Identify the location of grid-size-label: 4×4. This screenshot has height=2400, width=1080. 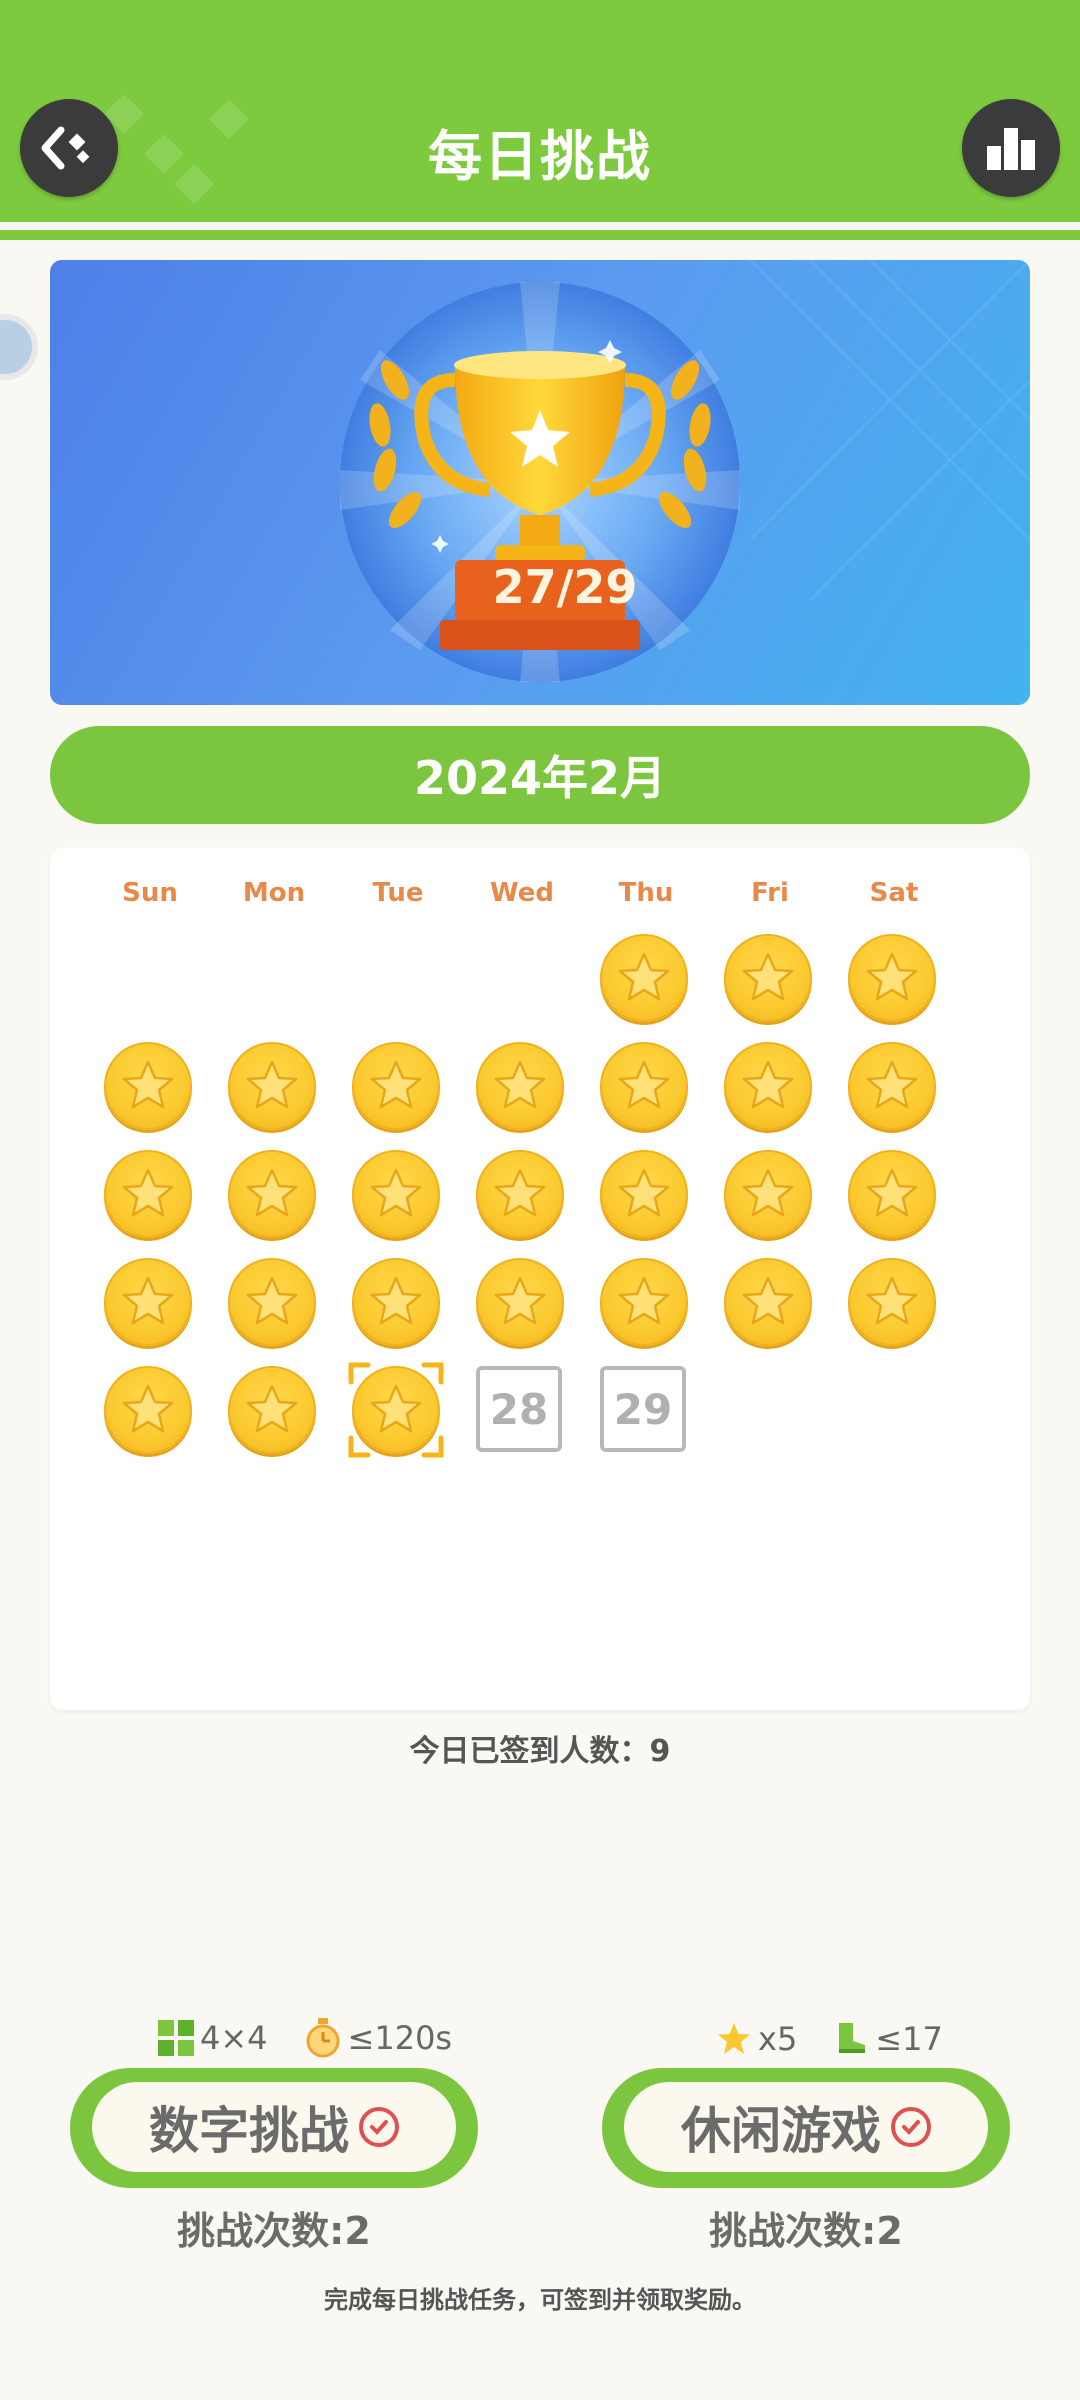
(234, 2038).